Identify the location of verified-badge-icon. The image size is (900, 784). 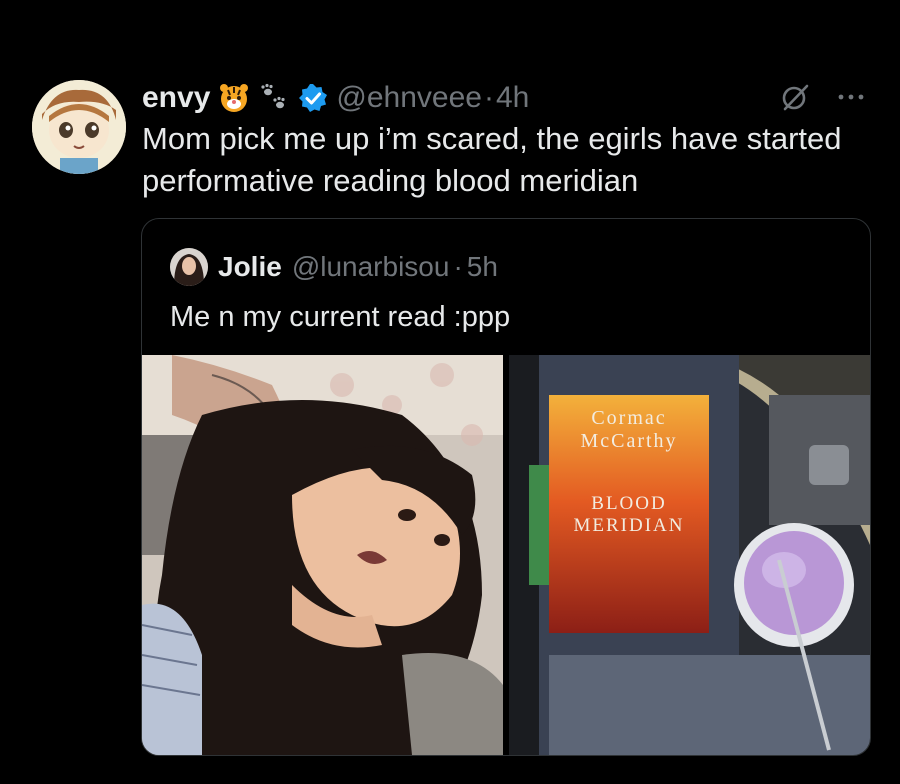
(313, 98).